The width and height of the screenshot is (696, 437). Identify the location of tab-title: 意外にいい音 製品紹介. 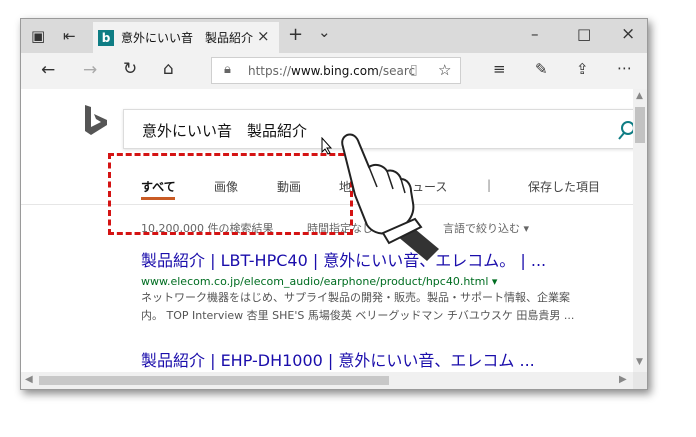
(187, 38).